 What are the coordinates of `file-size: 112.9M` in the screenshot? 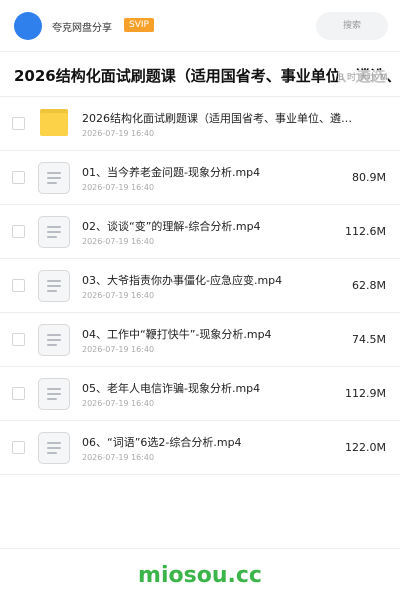 It's located at (365, 393).